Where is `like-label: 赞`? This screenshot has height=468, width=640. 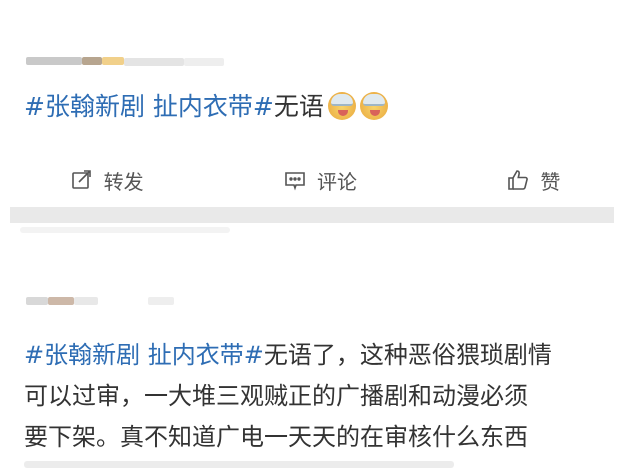
like-label: 赞 is located at coordinates (550, 181).